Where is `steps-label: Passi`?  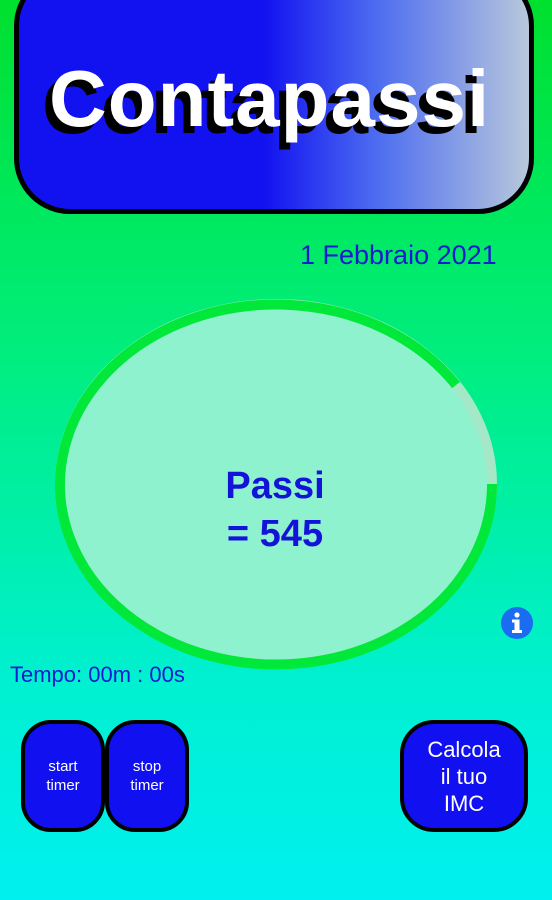 steps-label: Passi is located at coordinates (275, 486).